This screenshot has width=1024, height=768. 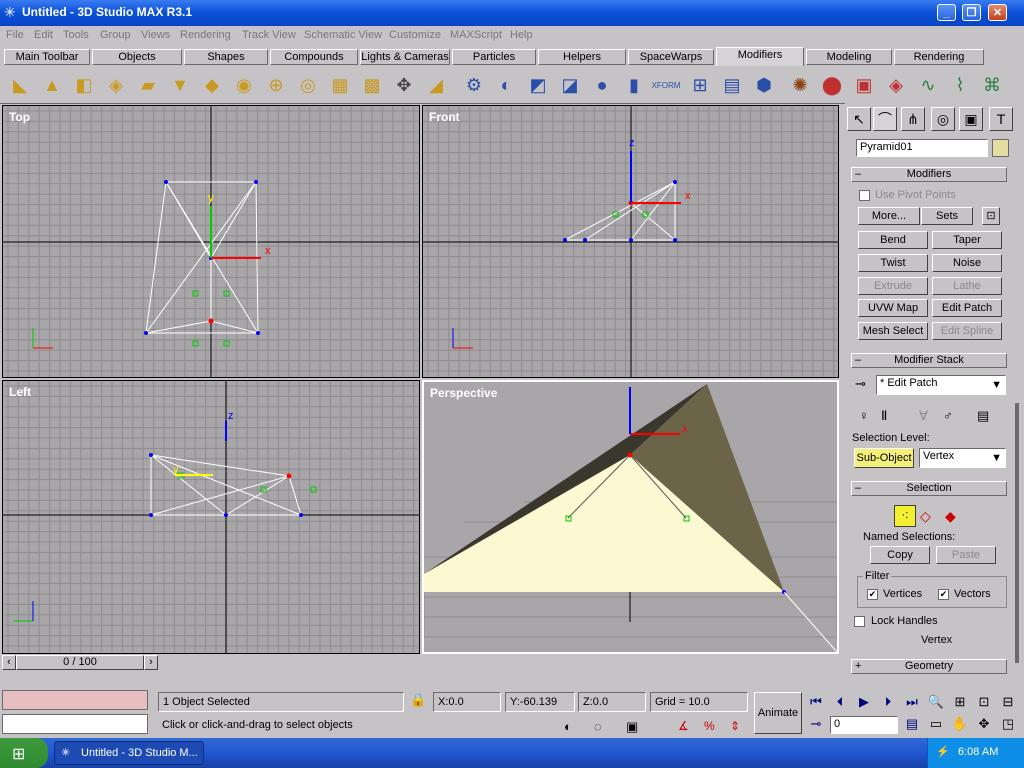 I want to click on patch-level-icon: ◇, so click(x=925, y=516).